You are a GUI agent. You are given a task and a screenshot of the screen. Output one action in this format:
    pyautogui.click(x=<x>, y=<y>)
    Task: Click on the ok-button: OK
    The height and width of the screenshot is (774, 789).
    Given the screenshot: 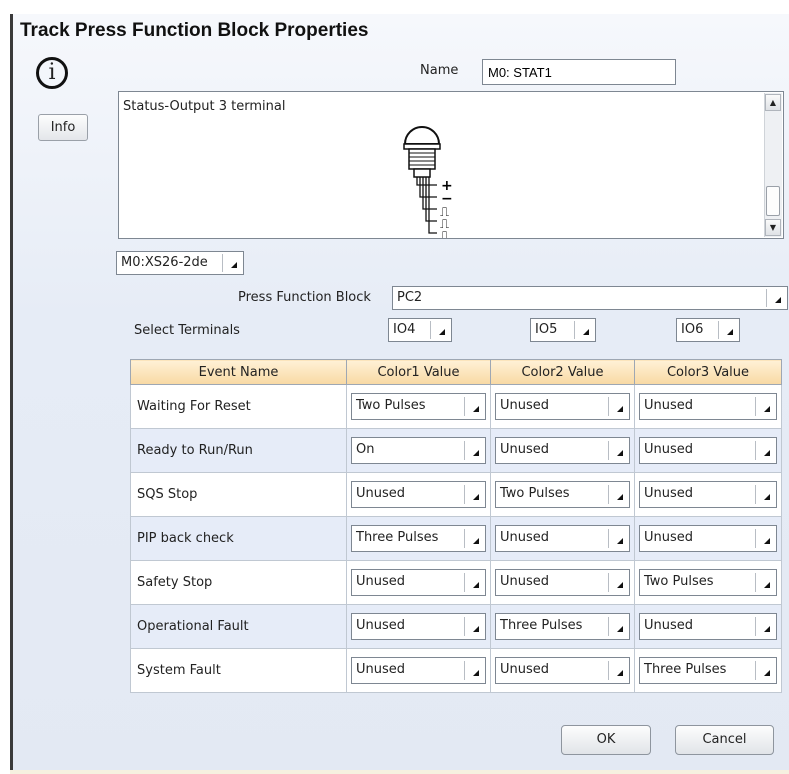 What is the action you would take?
    pyautogui.click(x=606, y=740)
    